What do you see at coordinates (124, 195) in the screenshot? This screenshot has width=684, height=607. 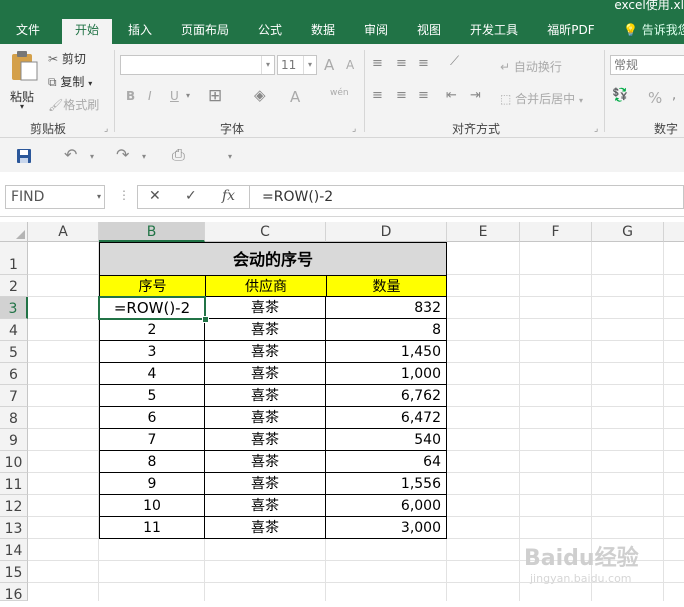 I see `more-options-icon: ⋮` at bounding box center [124, 195].